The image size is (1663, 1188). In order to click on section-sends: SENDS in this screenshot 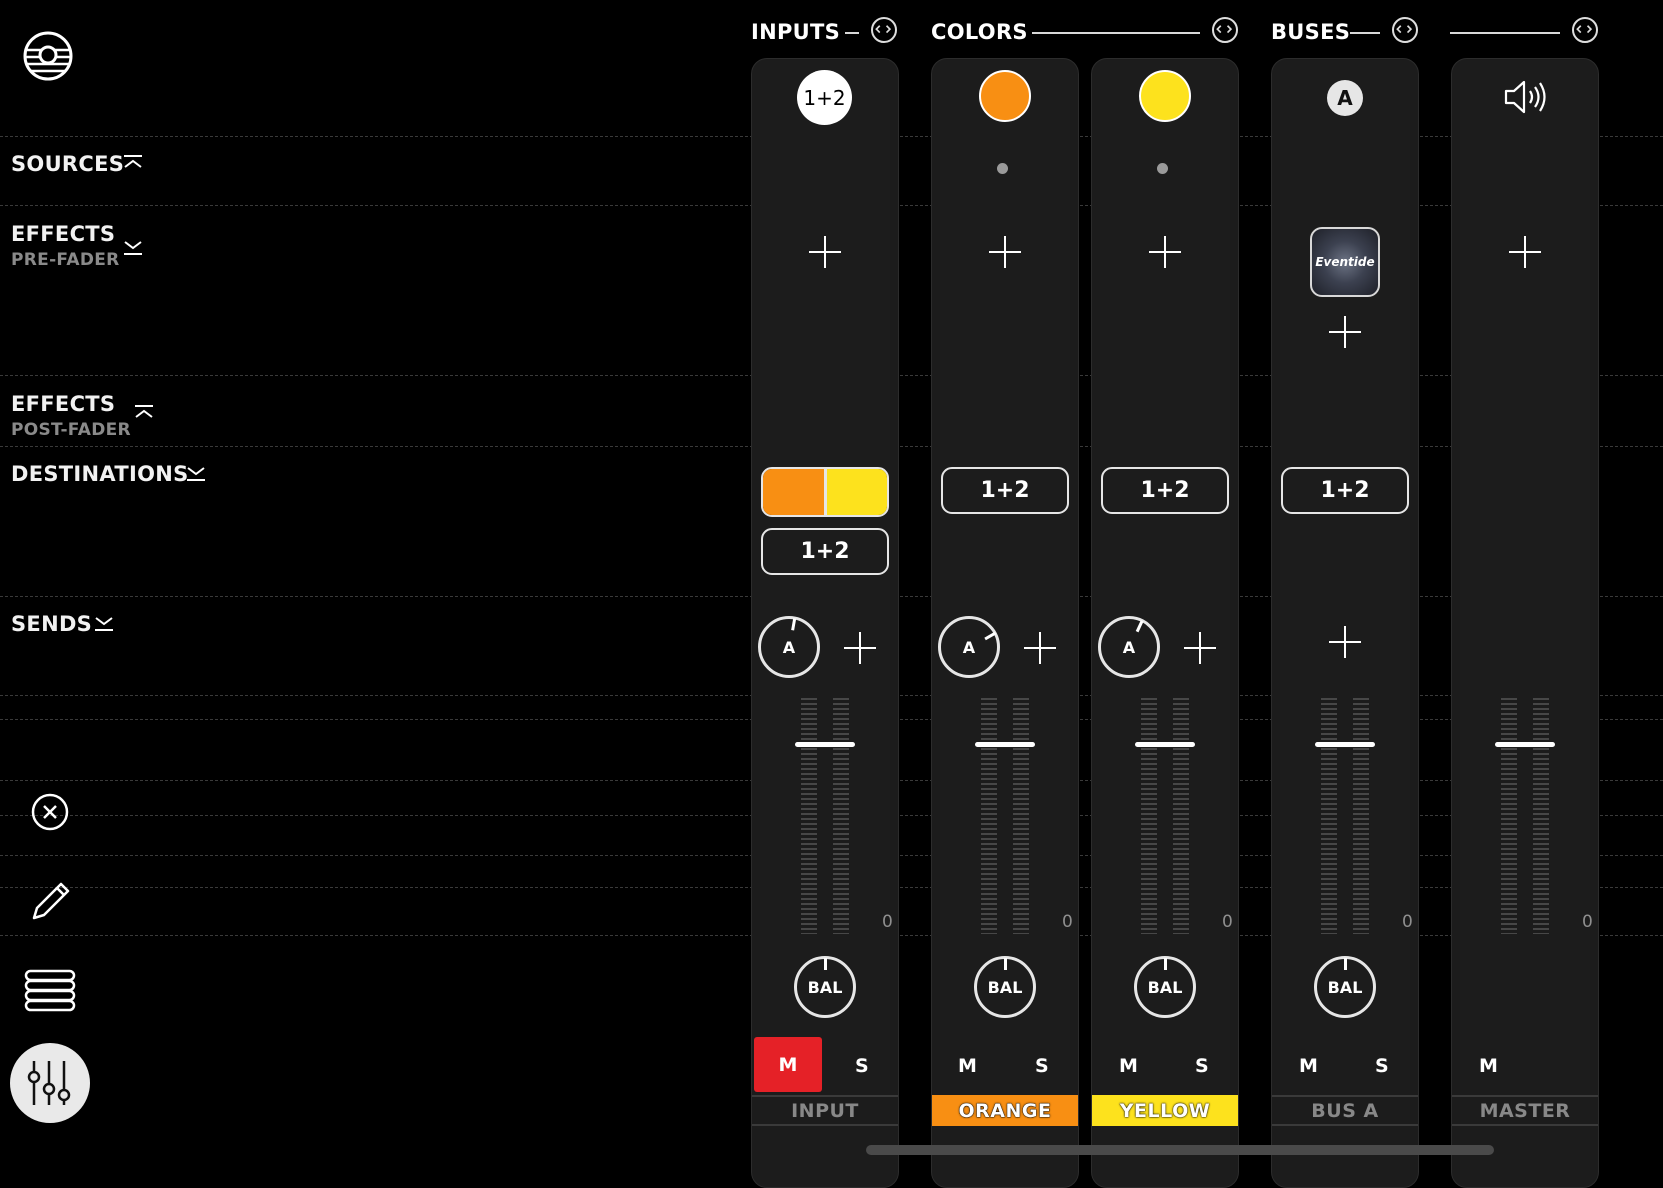, I will do `click(51, 624)`.